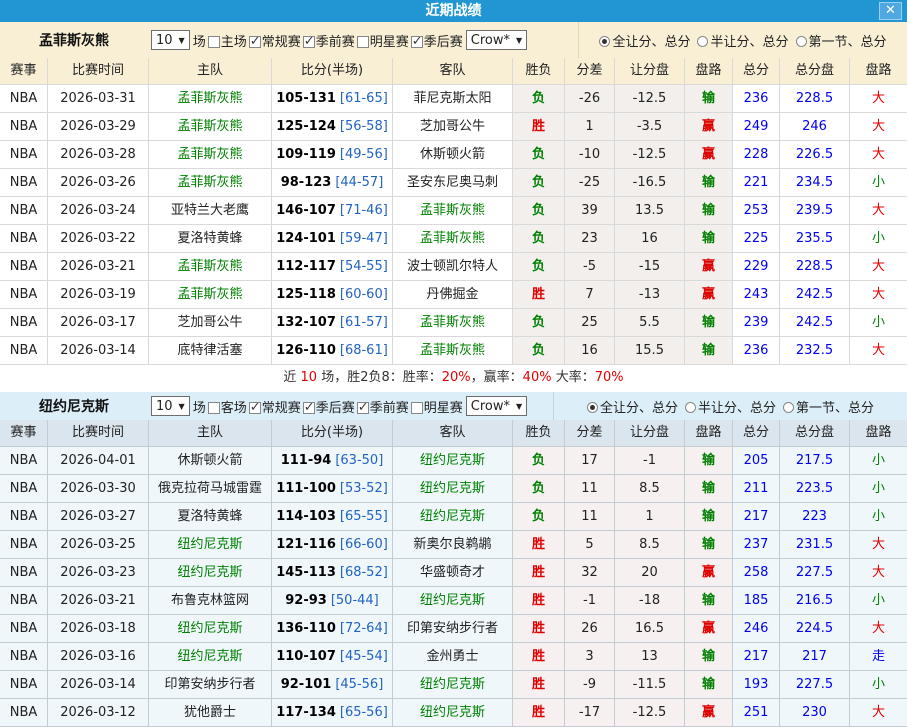  I want to click on cell-point-diff: -5, so click(590, 267).